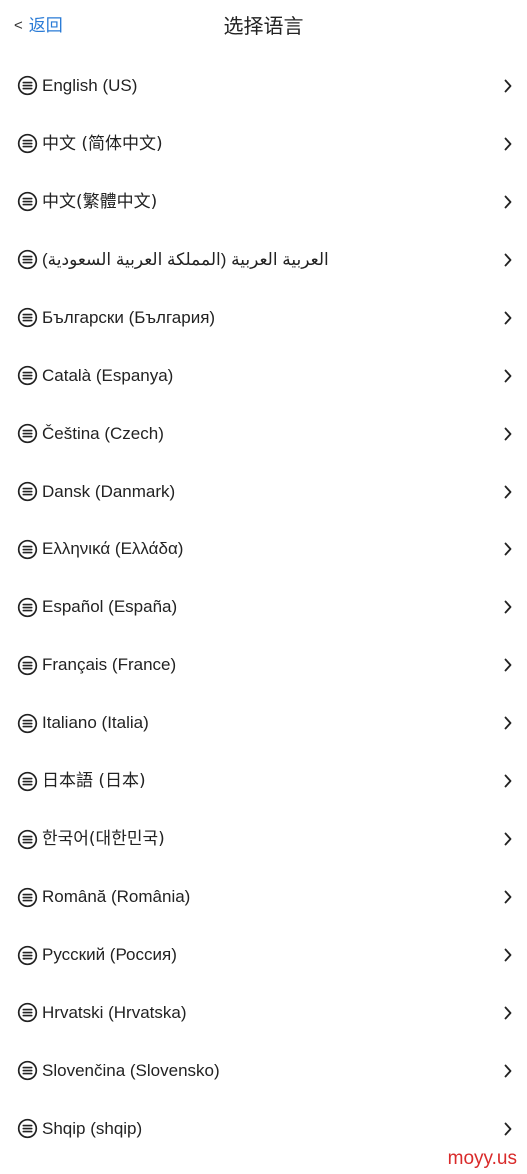  Describe the element at coordinates (263, 434) in the screenshot. I see `language-item-czech: Čeština (Czech)` at that location.